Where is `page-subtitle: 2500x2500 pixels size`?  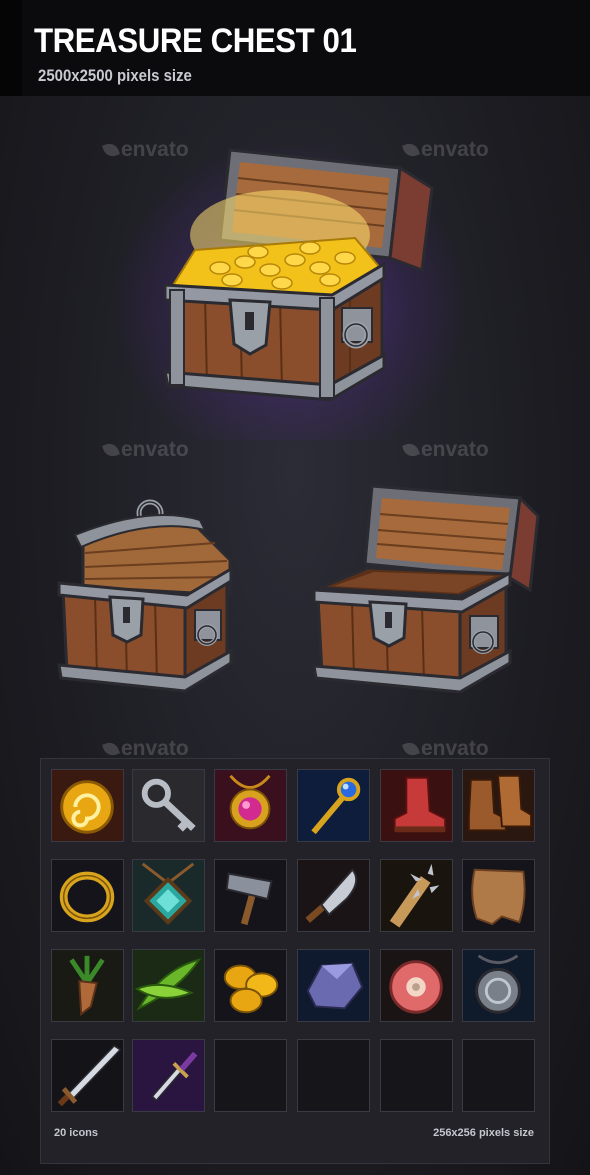 page-subtitle: 2500x2500 pixels size is located at coordinates (115, 75).